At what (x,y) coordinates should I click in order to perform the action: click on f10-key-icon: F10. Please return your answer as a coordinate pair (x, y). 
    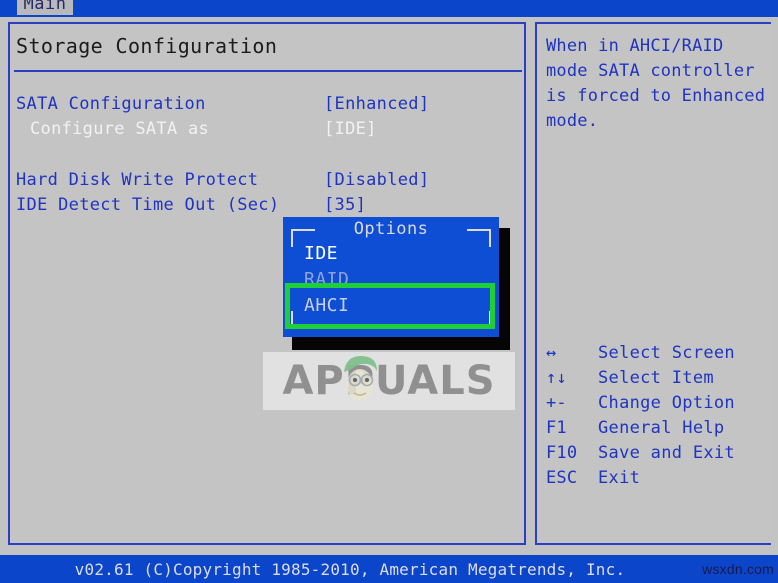
    Looking at the image, I should click on (562, 453).